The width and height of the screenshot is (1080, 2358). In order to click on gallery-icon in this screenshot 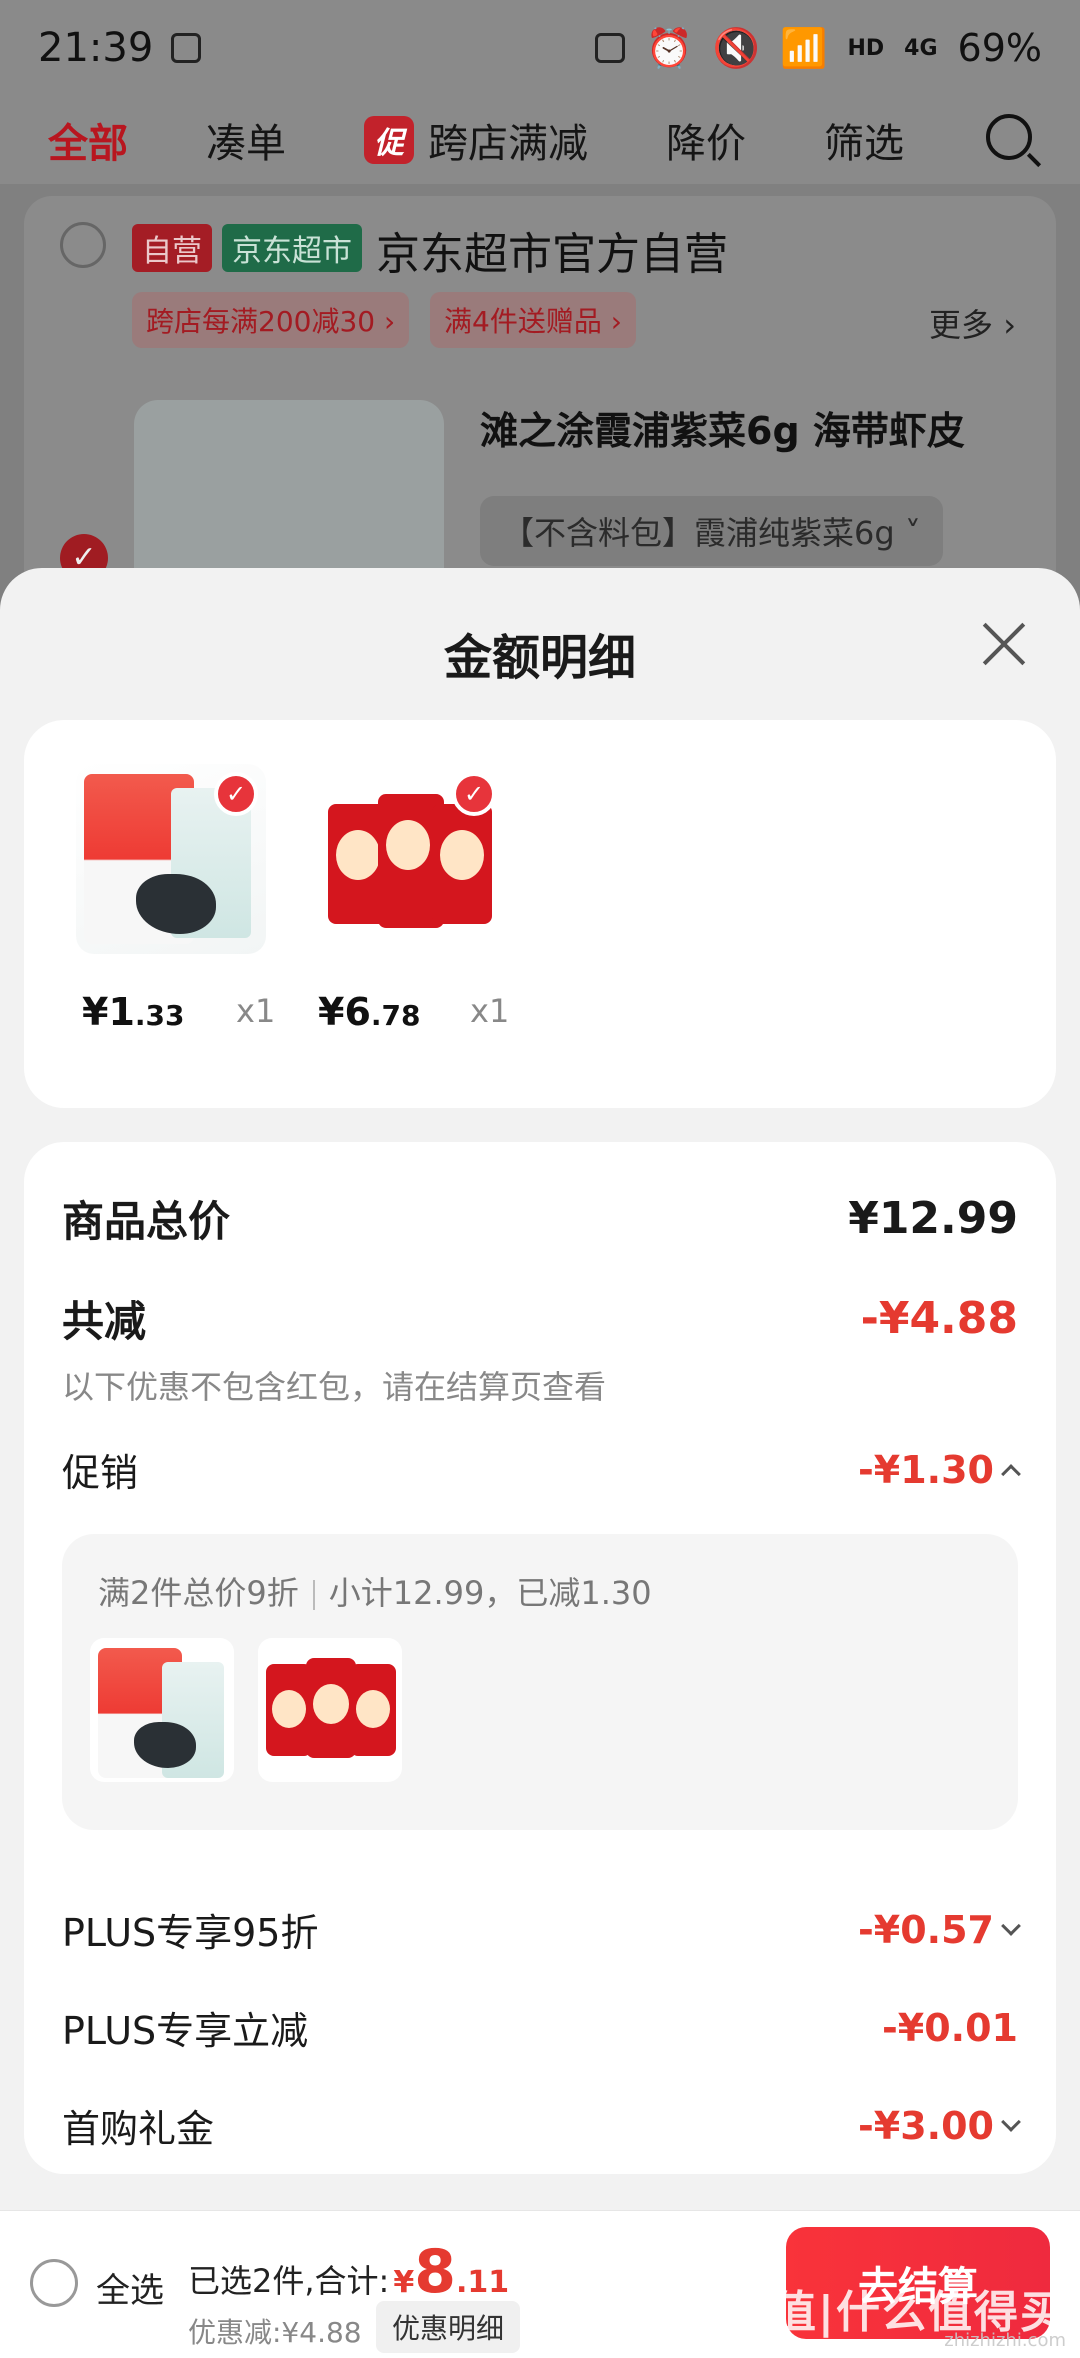, I will do `click(186, 48)`.